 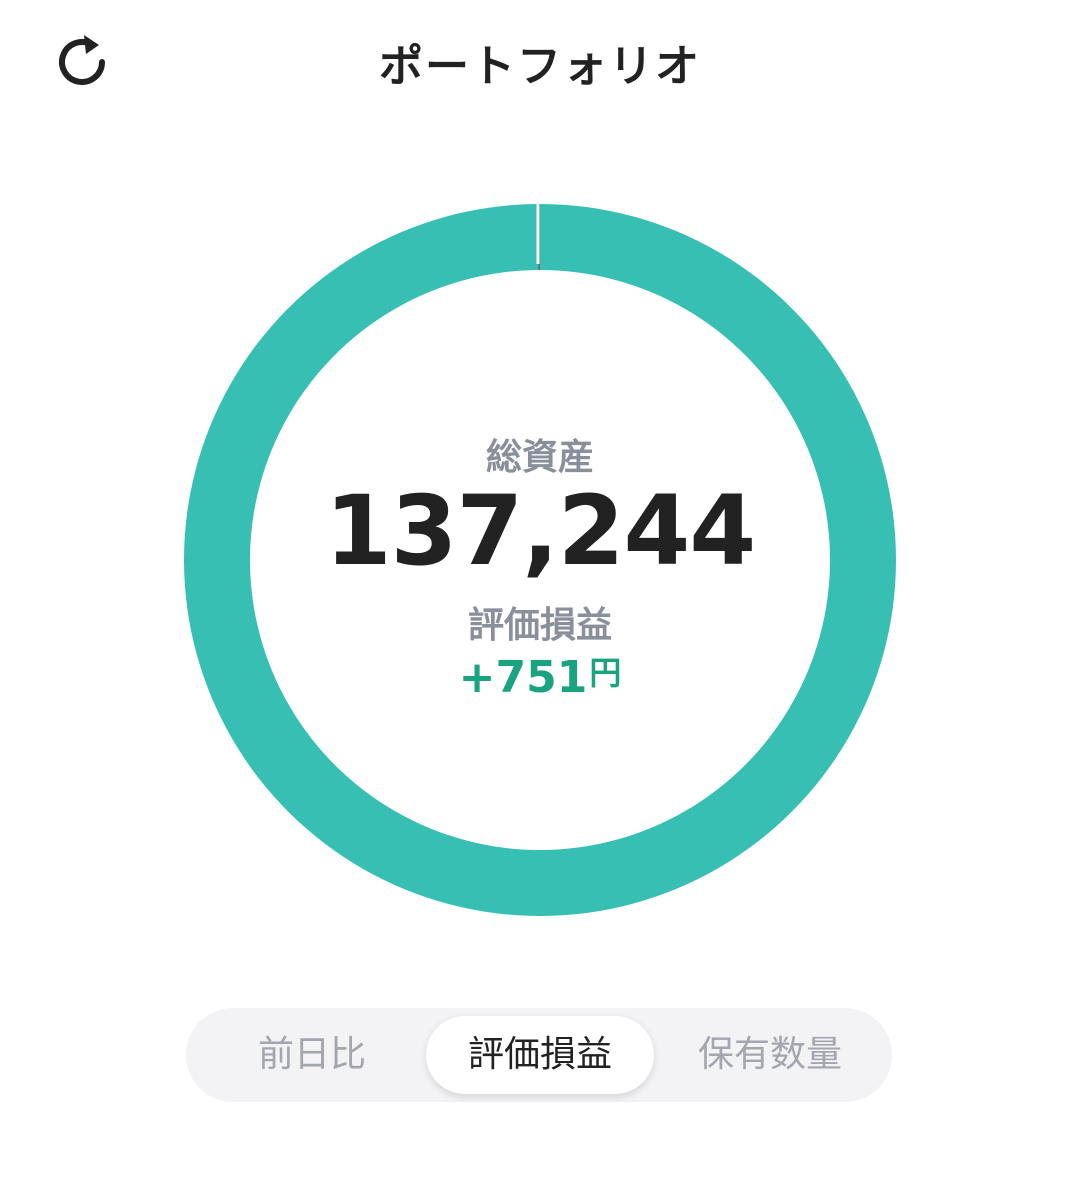 I want to click on segment-profit-loss: 評価損益, so click(x=540, y=1055).